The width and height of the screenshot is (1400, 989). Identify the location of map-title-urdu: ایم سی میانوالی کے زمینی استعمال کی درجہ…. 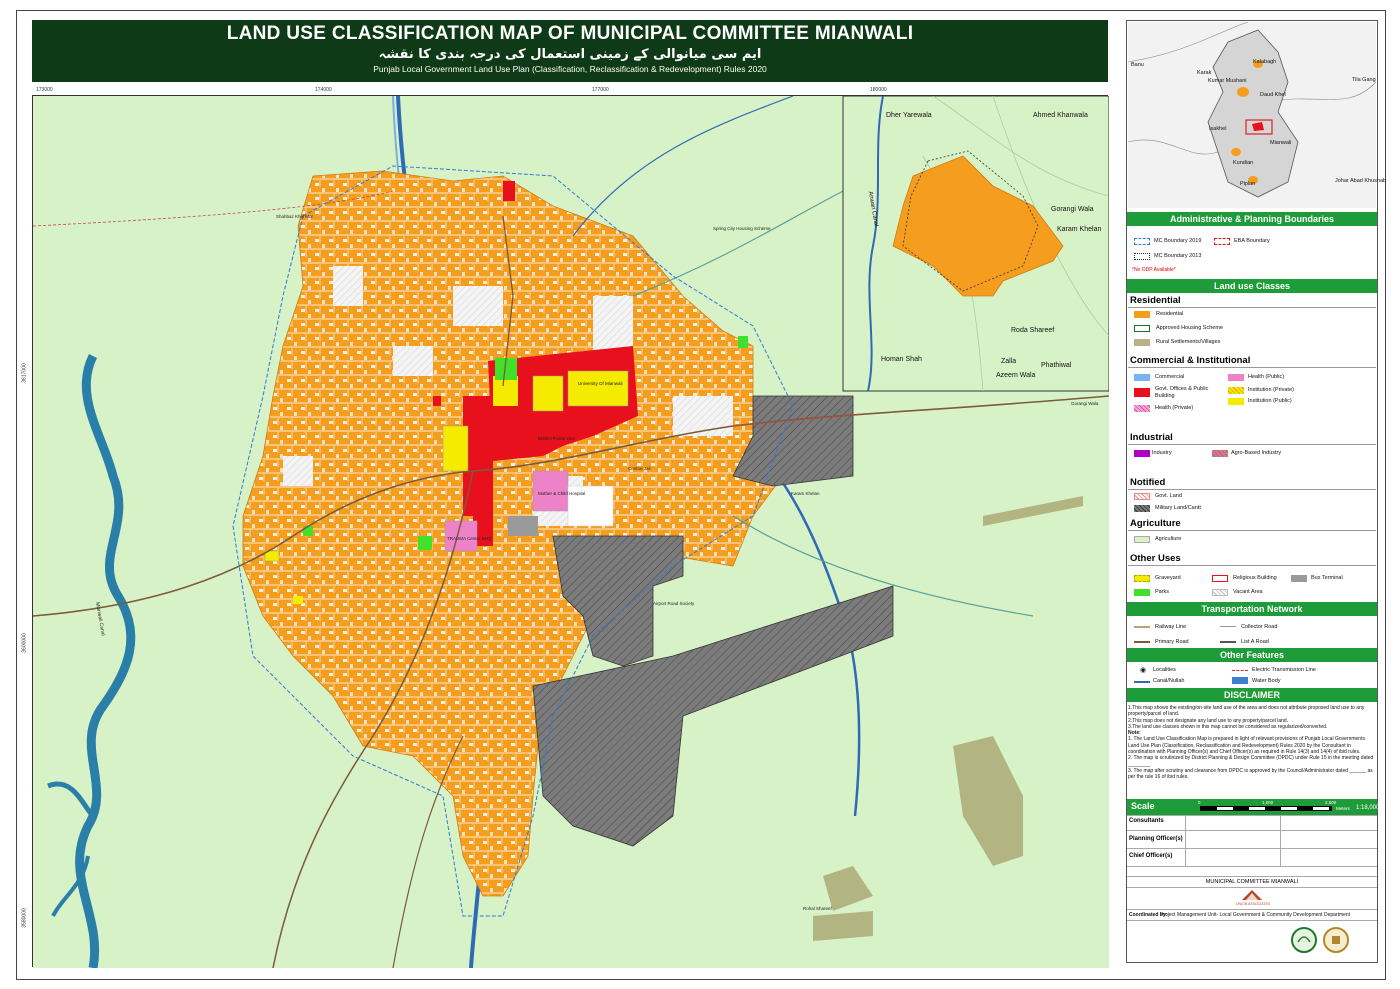
(570, 54).